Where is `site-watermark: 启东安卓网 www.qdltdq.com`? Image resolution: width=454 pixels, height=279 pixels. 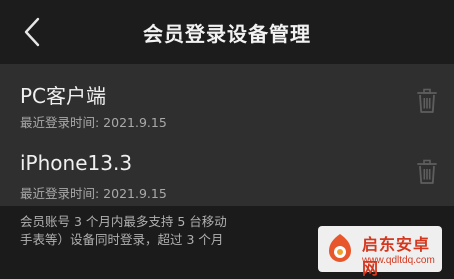
site-watermark: 启东安卓网 www.qdltdq.com is located at coordinates (380, 252).